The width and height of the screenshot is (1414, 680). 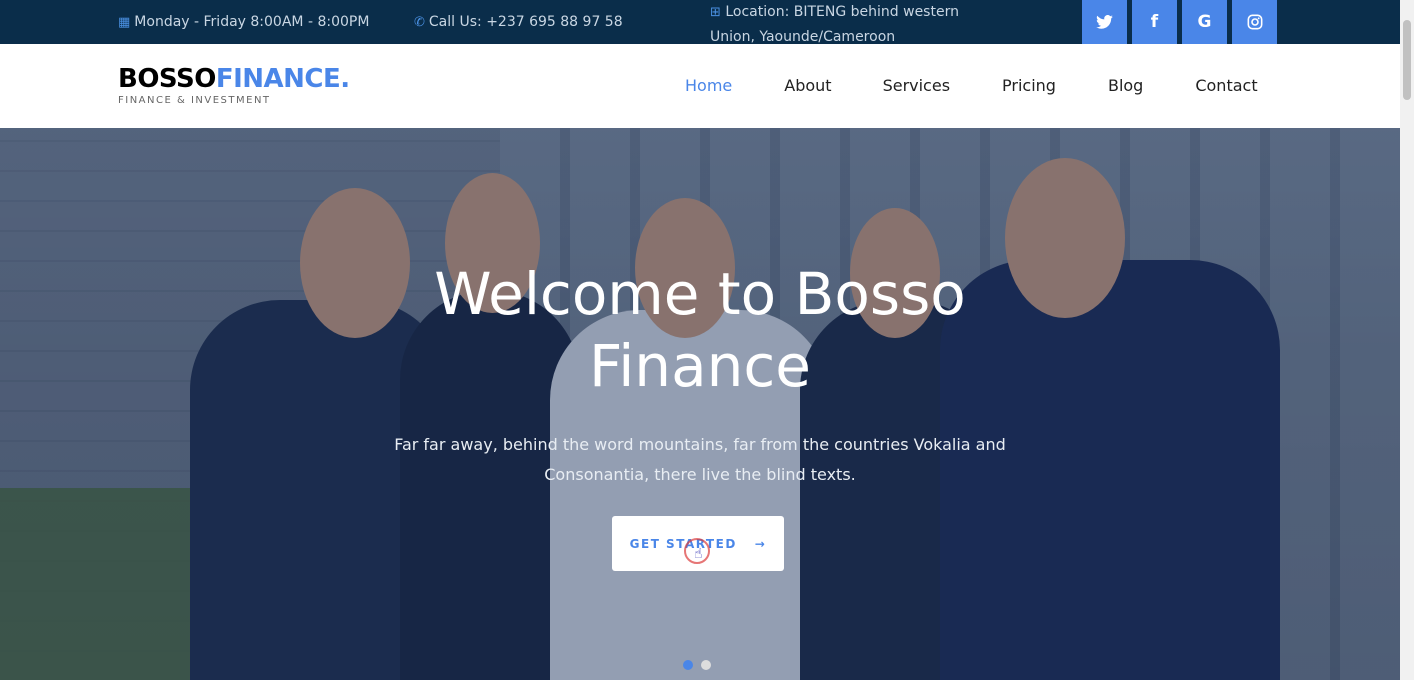 I want to click on phone-info: ✆ Call Us: +237 695 88 97 58, so click(x=518, y=22).